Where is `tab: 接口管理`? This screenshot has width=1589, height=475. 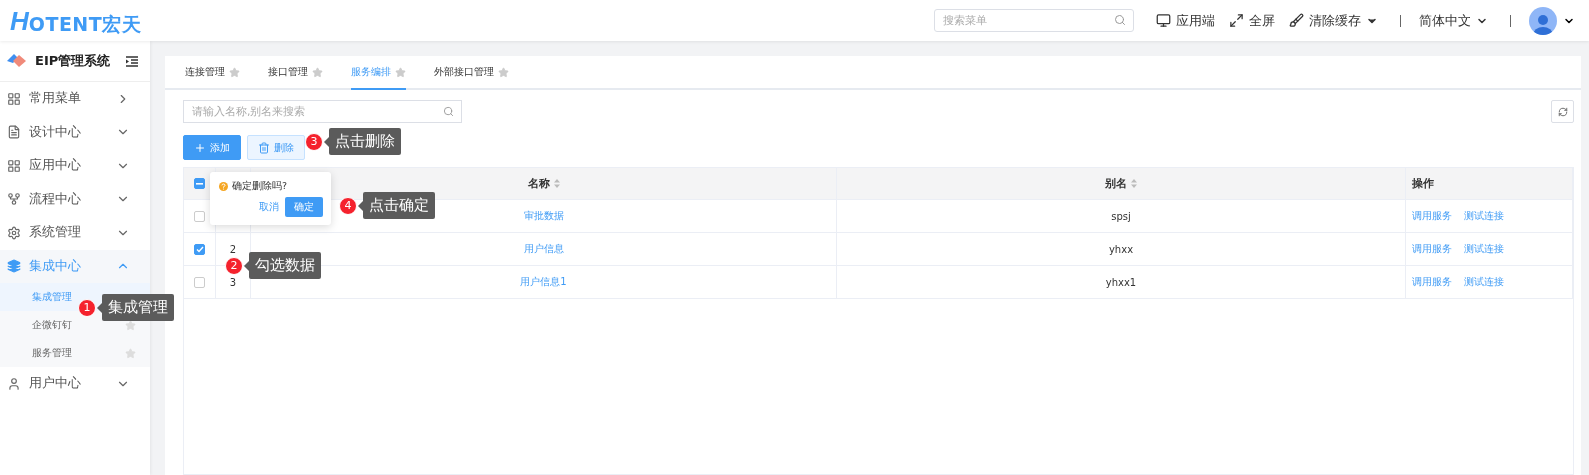
tab: 接口管理 is located at coordinates (295, 73).